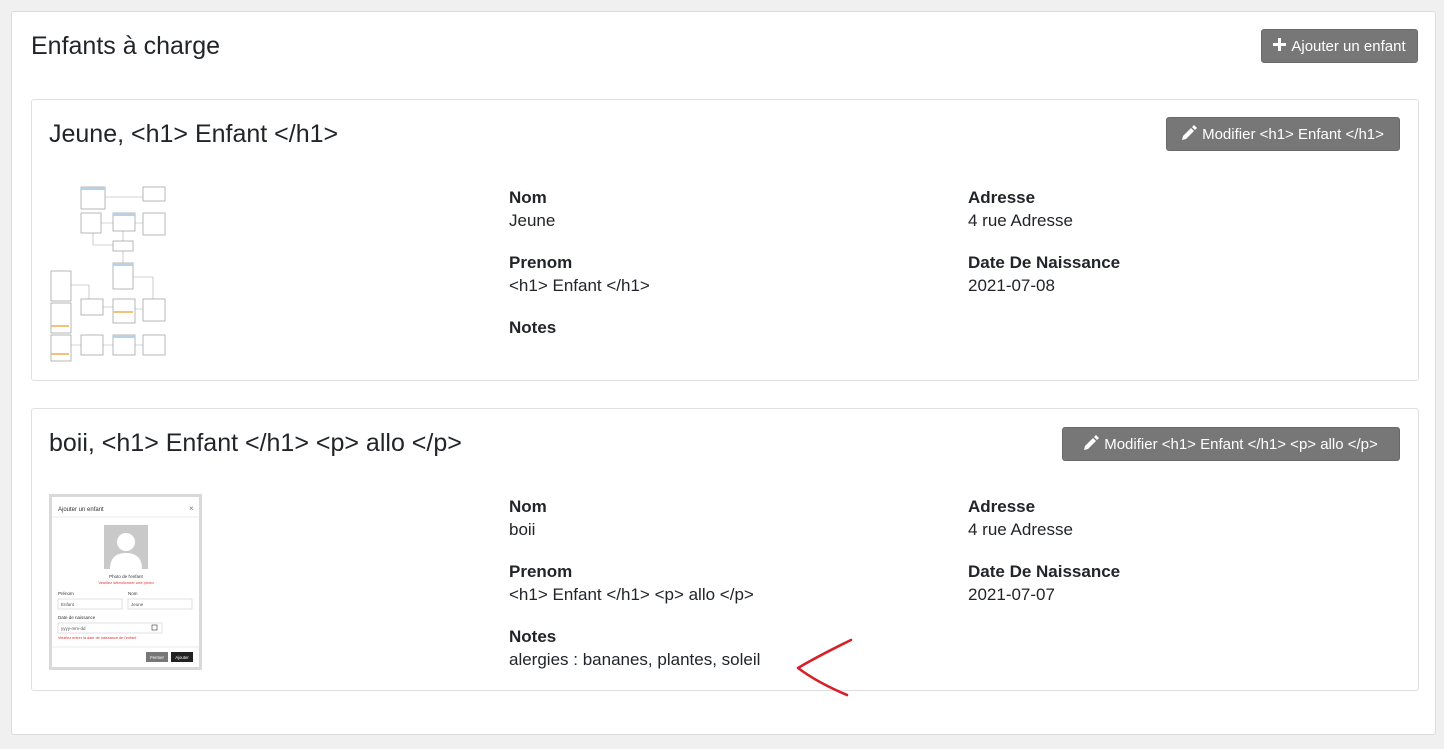 The image size is (1444, 749). Describe the element at coordinates (1011, 285) in the screenshot. I see `field-value: 2021-07-08` at that location.